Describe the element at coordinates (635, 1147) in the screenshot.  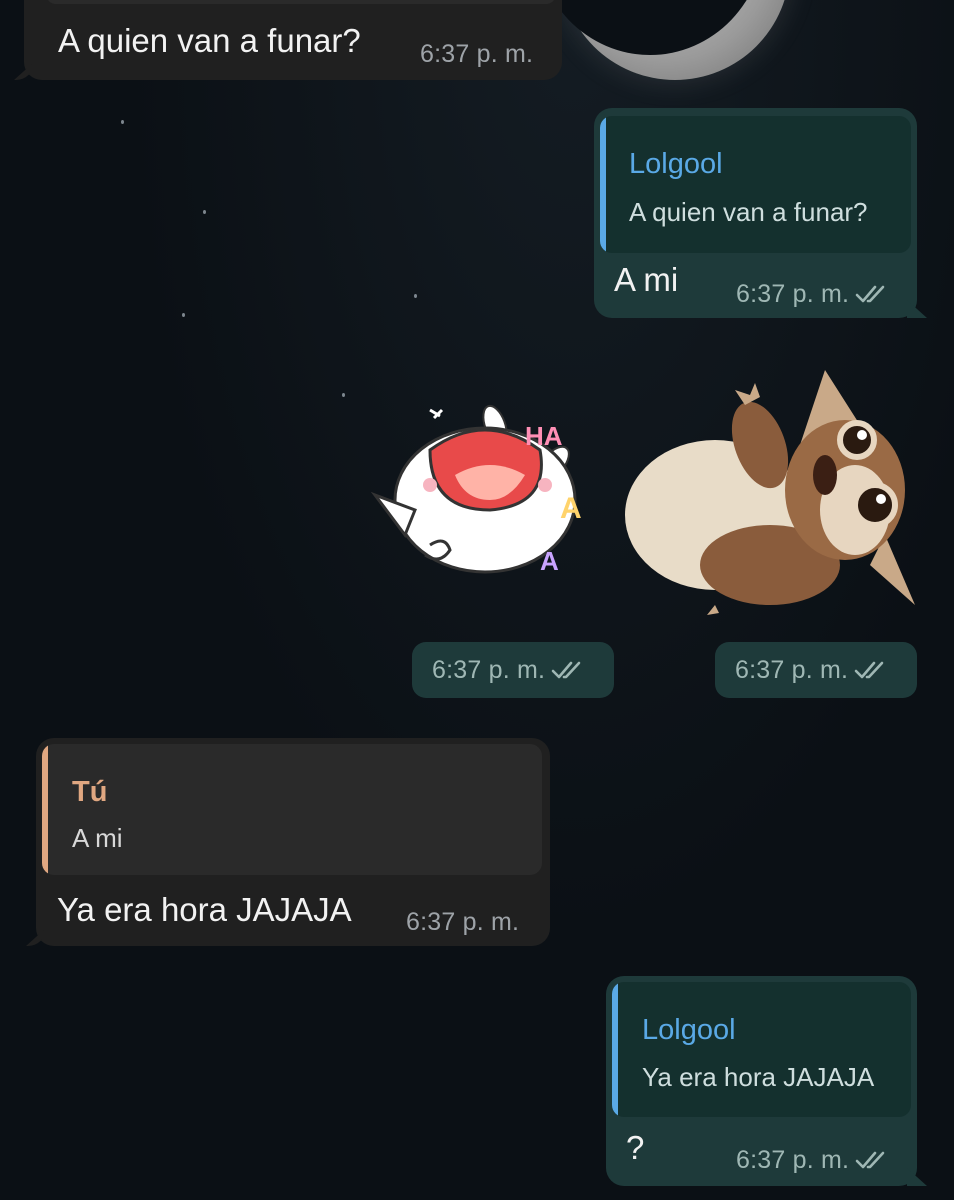
I see `message-text: ?` at that location.